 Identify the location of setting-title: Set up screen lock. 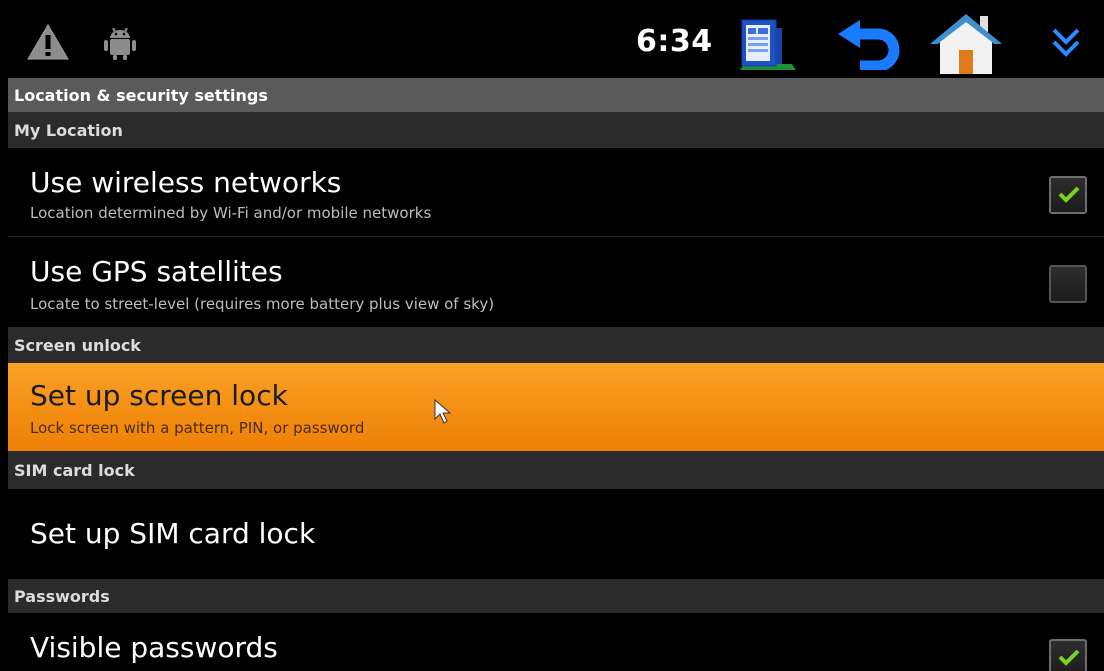
(159, 395).